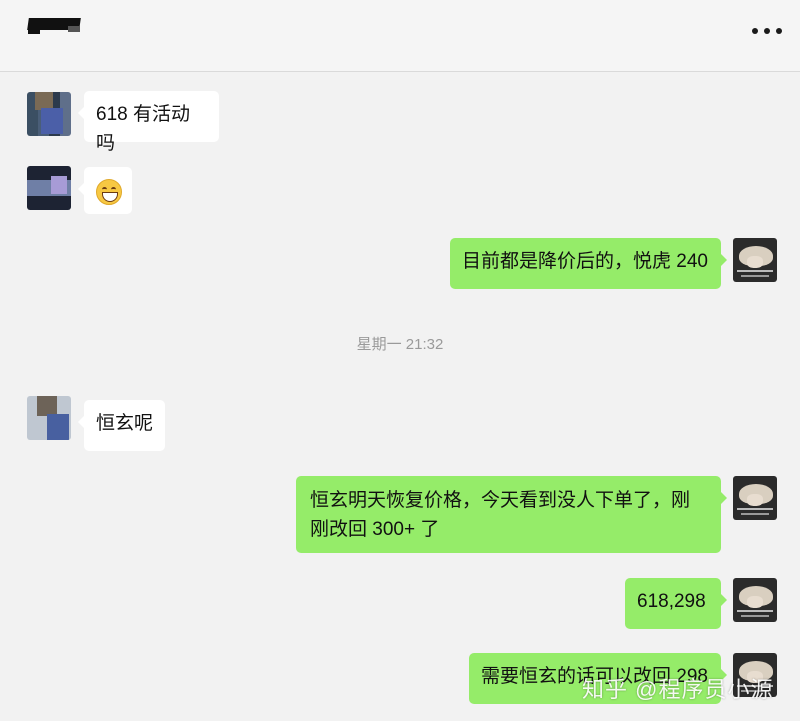  What do you see at coordinates (125, 423) in the screenshot?
I see `message-text: 恒玄呢` at bounding box center [125, 423].